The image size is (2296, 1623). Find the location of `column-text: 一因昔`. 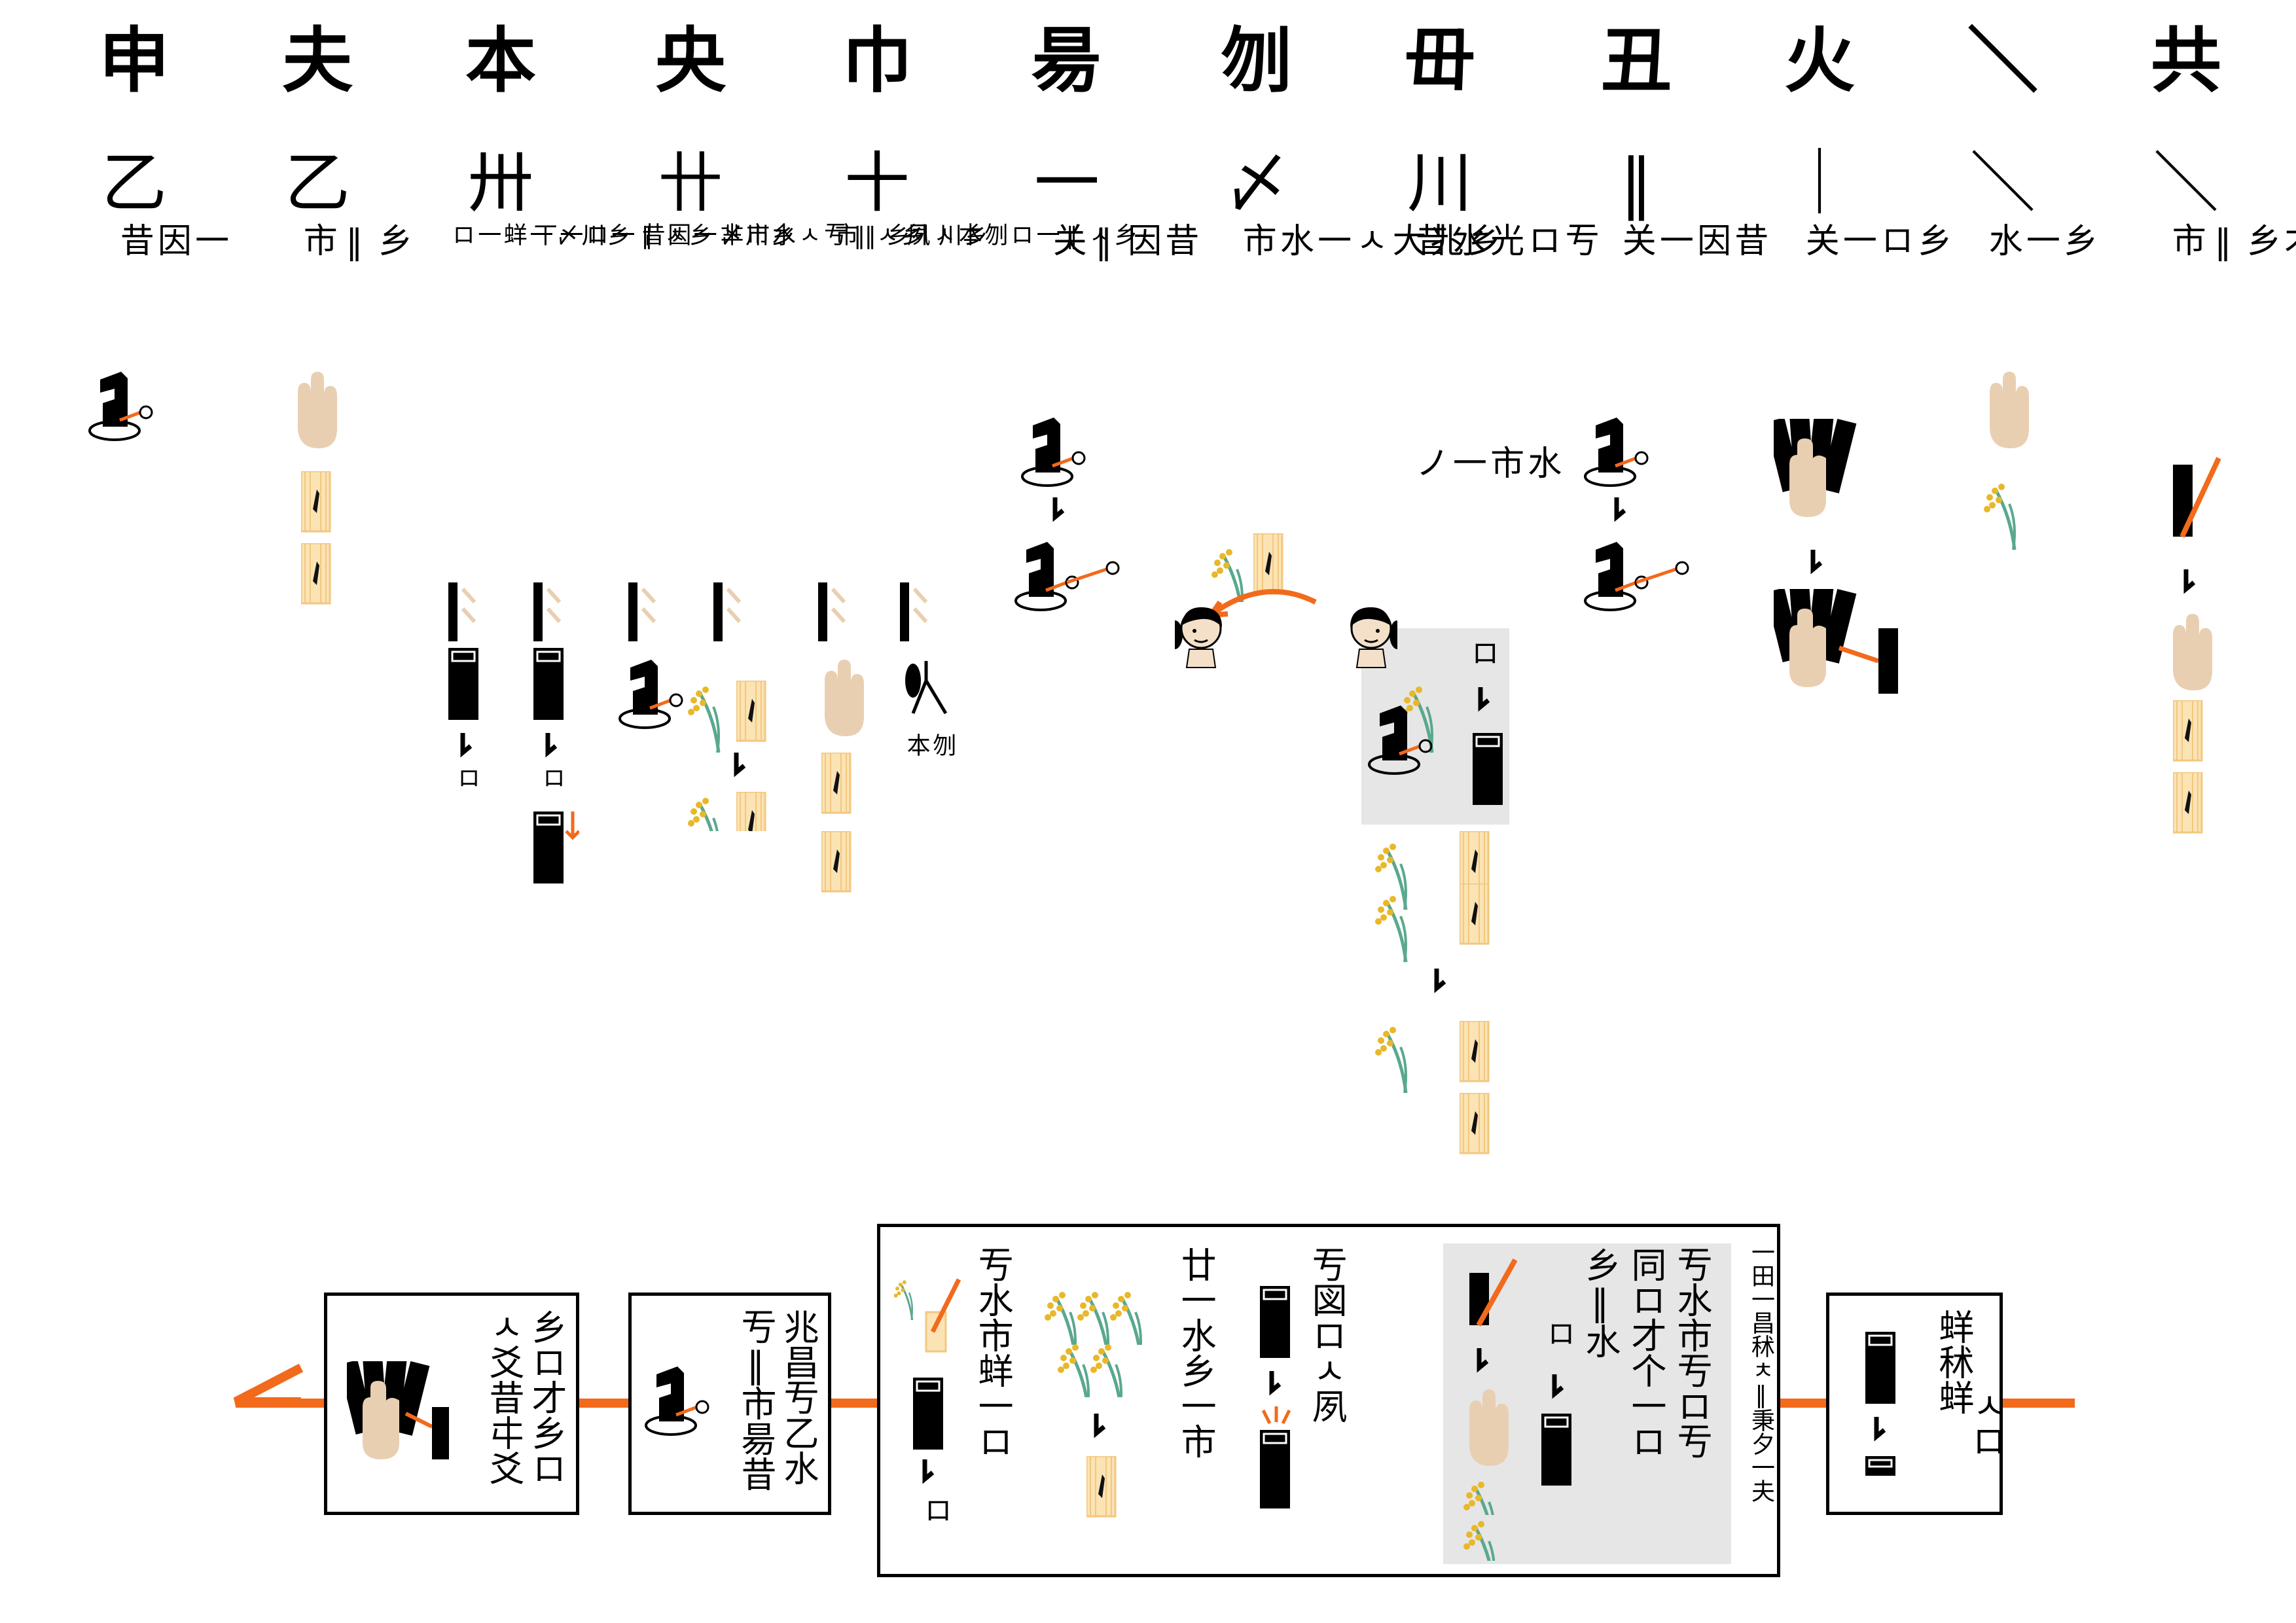

column-text: 一因昔 is located at coordinates (171, 241).